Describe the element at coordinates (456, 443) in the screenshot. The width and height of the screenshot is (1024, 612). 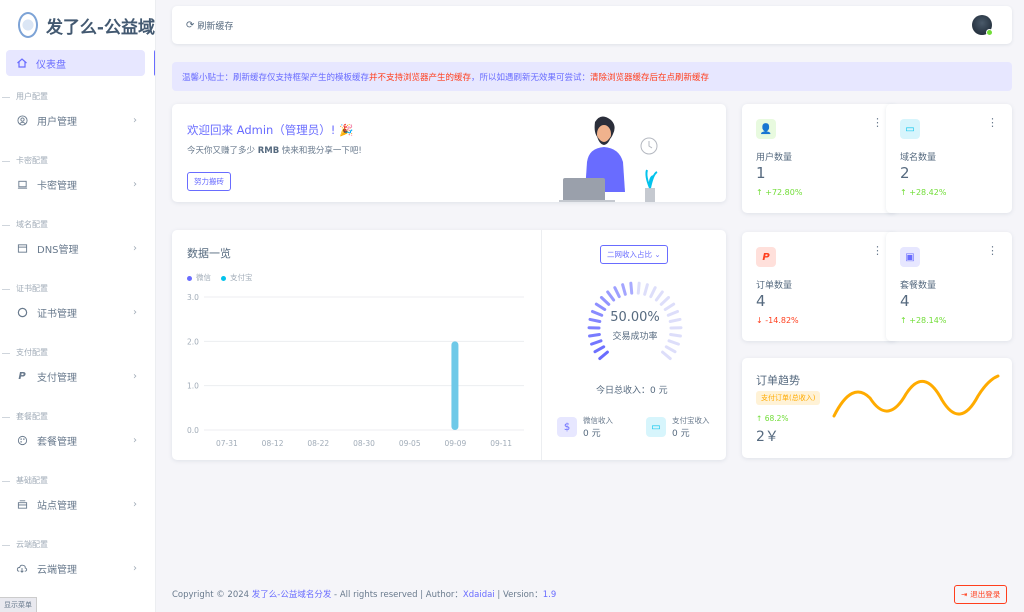
I see `x-tick-label: 09-09` at that location.